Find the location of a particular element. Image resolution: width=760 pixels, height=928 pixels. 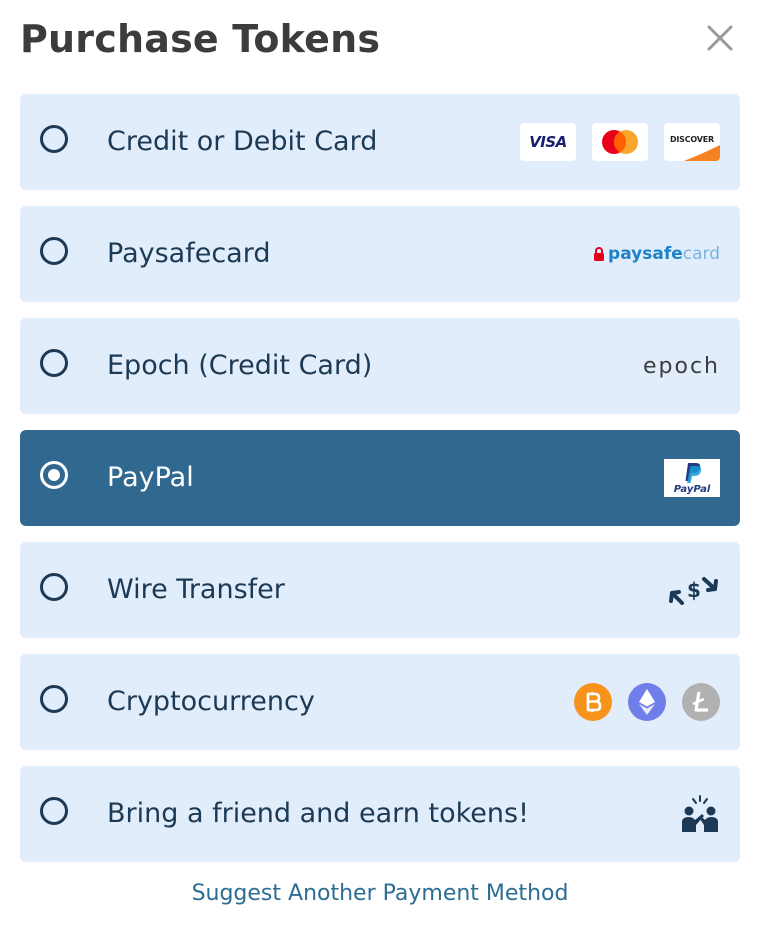

payment-logos: VISA DISCOVER is located at coordinates (620, 142).